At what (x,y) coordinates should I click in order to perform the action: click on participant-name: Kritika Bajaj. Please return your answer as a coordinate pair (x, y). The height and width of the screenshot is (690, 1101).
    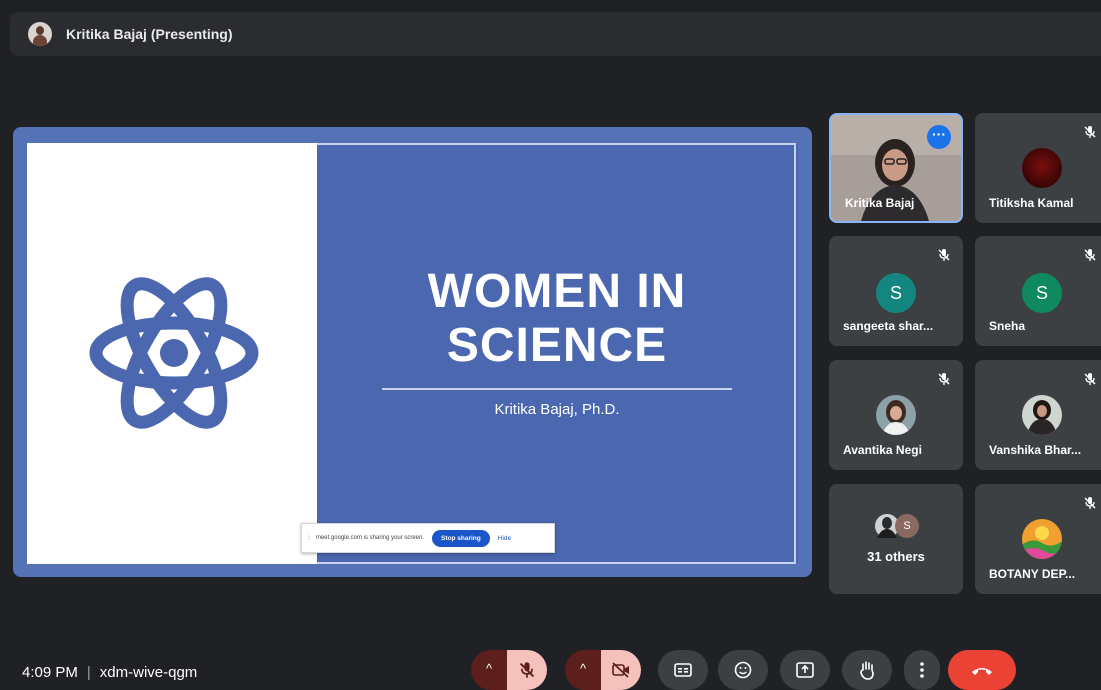
    Looking at the image, I should click on (880, 203).